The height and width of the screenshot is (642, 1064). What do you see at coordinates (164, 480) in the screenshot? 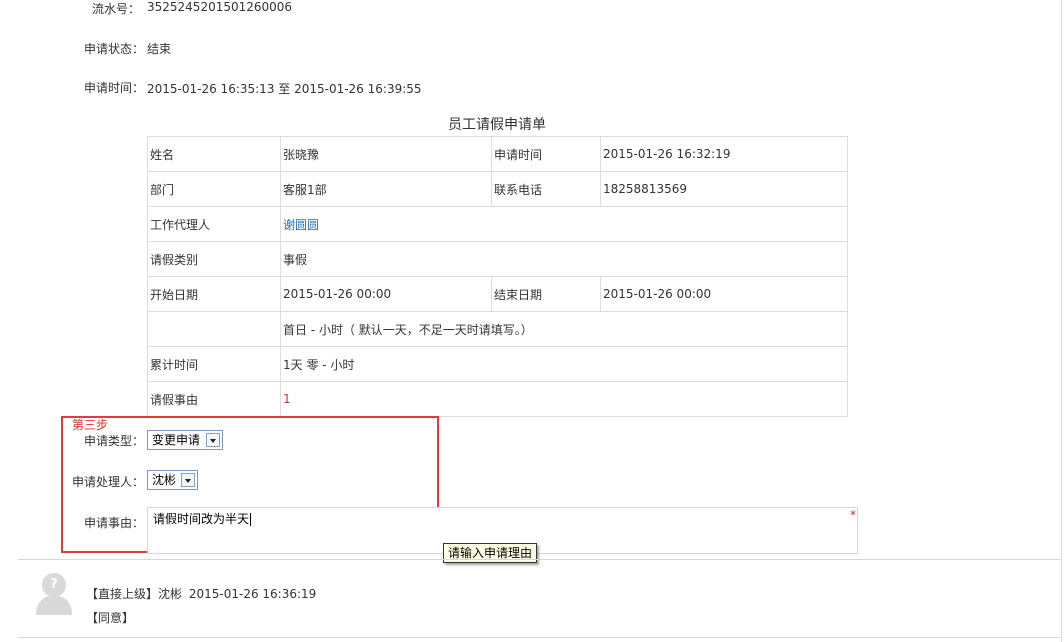
I see `handler-value: 沈彬` at bounding box center [164, 480].